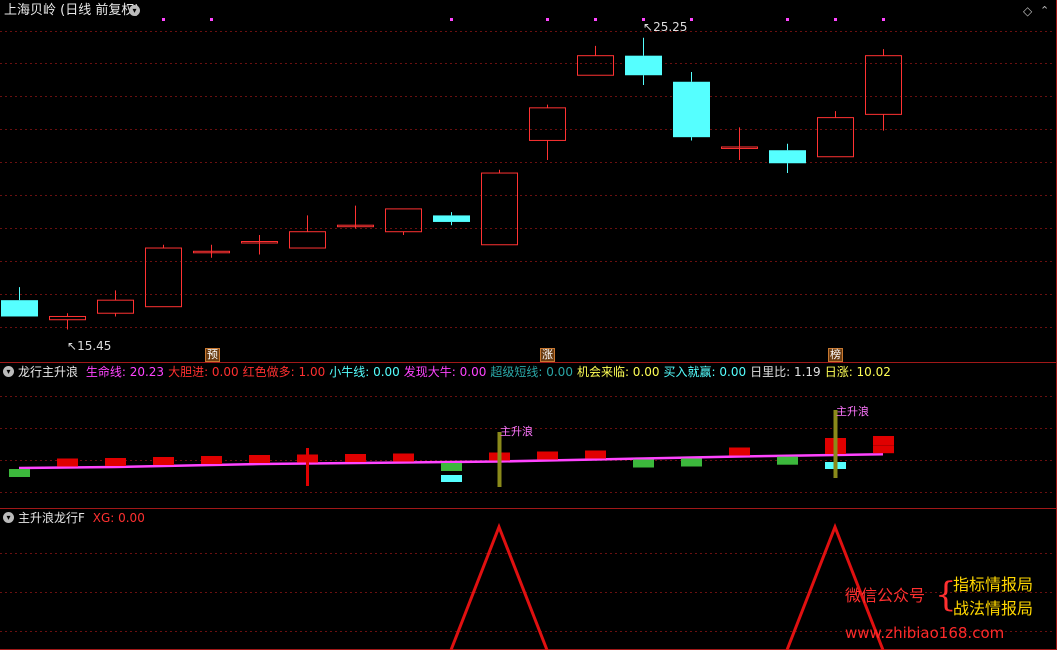 The height and width of the screenshot is (650, 1057). Describe the element at coordinates (451, 478) in the screenshot. I see `cyan-block` at that location.